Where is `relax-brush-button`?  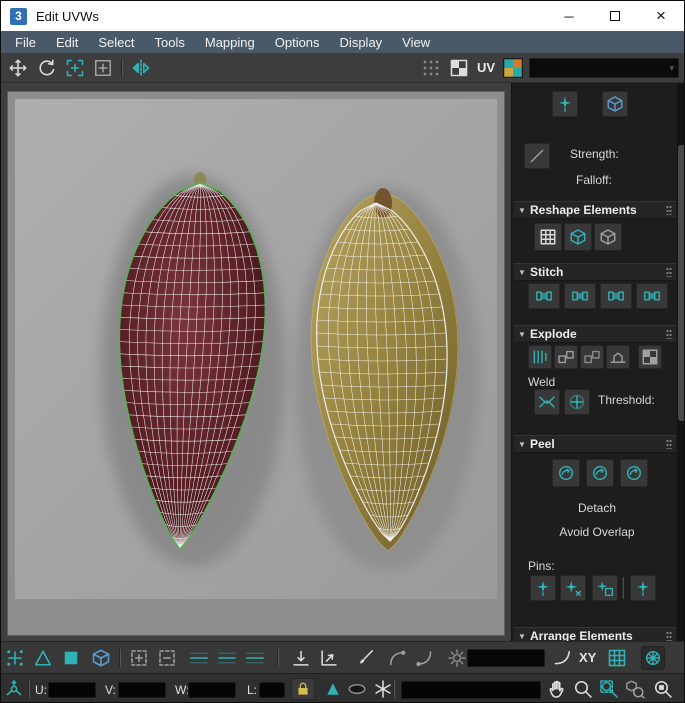
relax-brush-button is located at coordinates (615, 104).